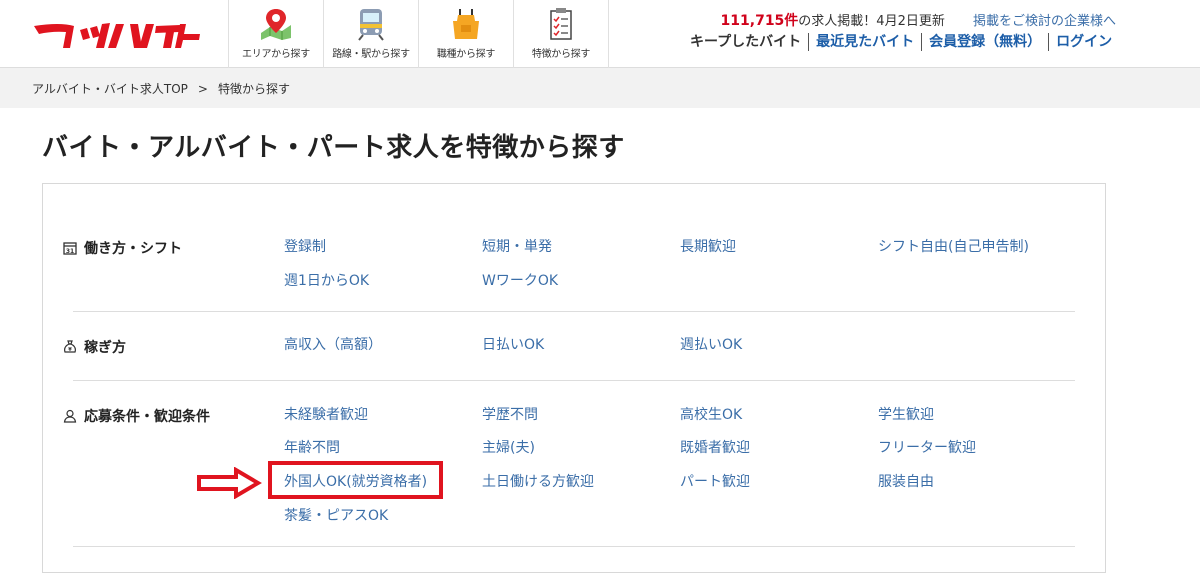 The image size is (1200, 573). Describe the element at coordinates (466, 54) in the screenshot. I see `nav-occupation-label: 職種から探す` at that location.